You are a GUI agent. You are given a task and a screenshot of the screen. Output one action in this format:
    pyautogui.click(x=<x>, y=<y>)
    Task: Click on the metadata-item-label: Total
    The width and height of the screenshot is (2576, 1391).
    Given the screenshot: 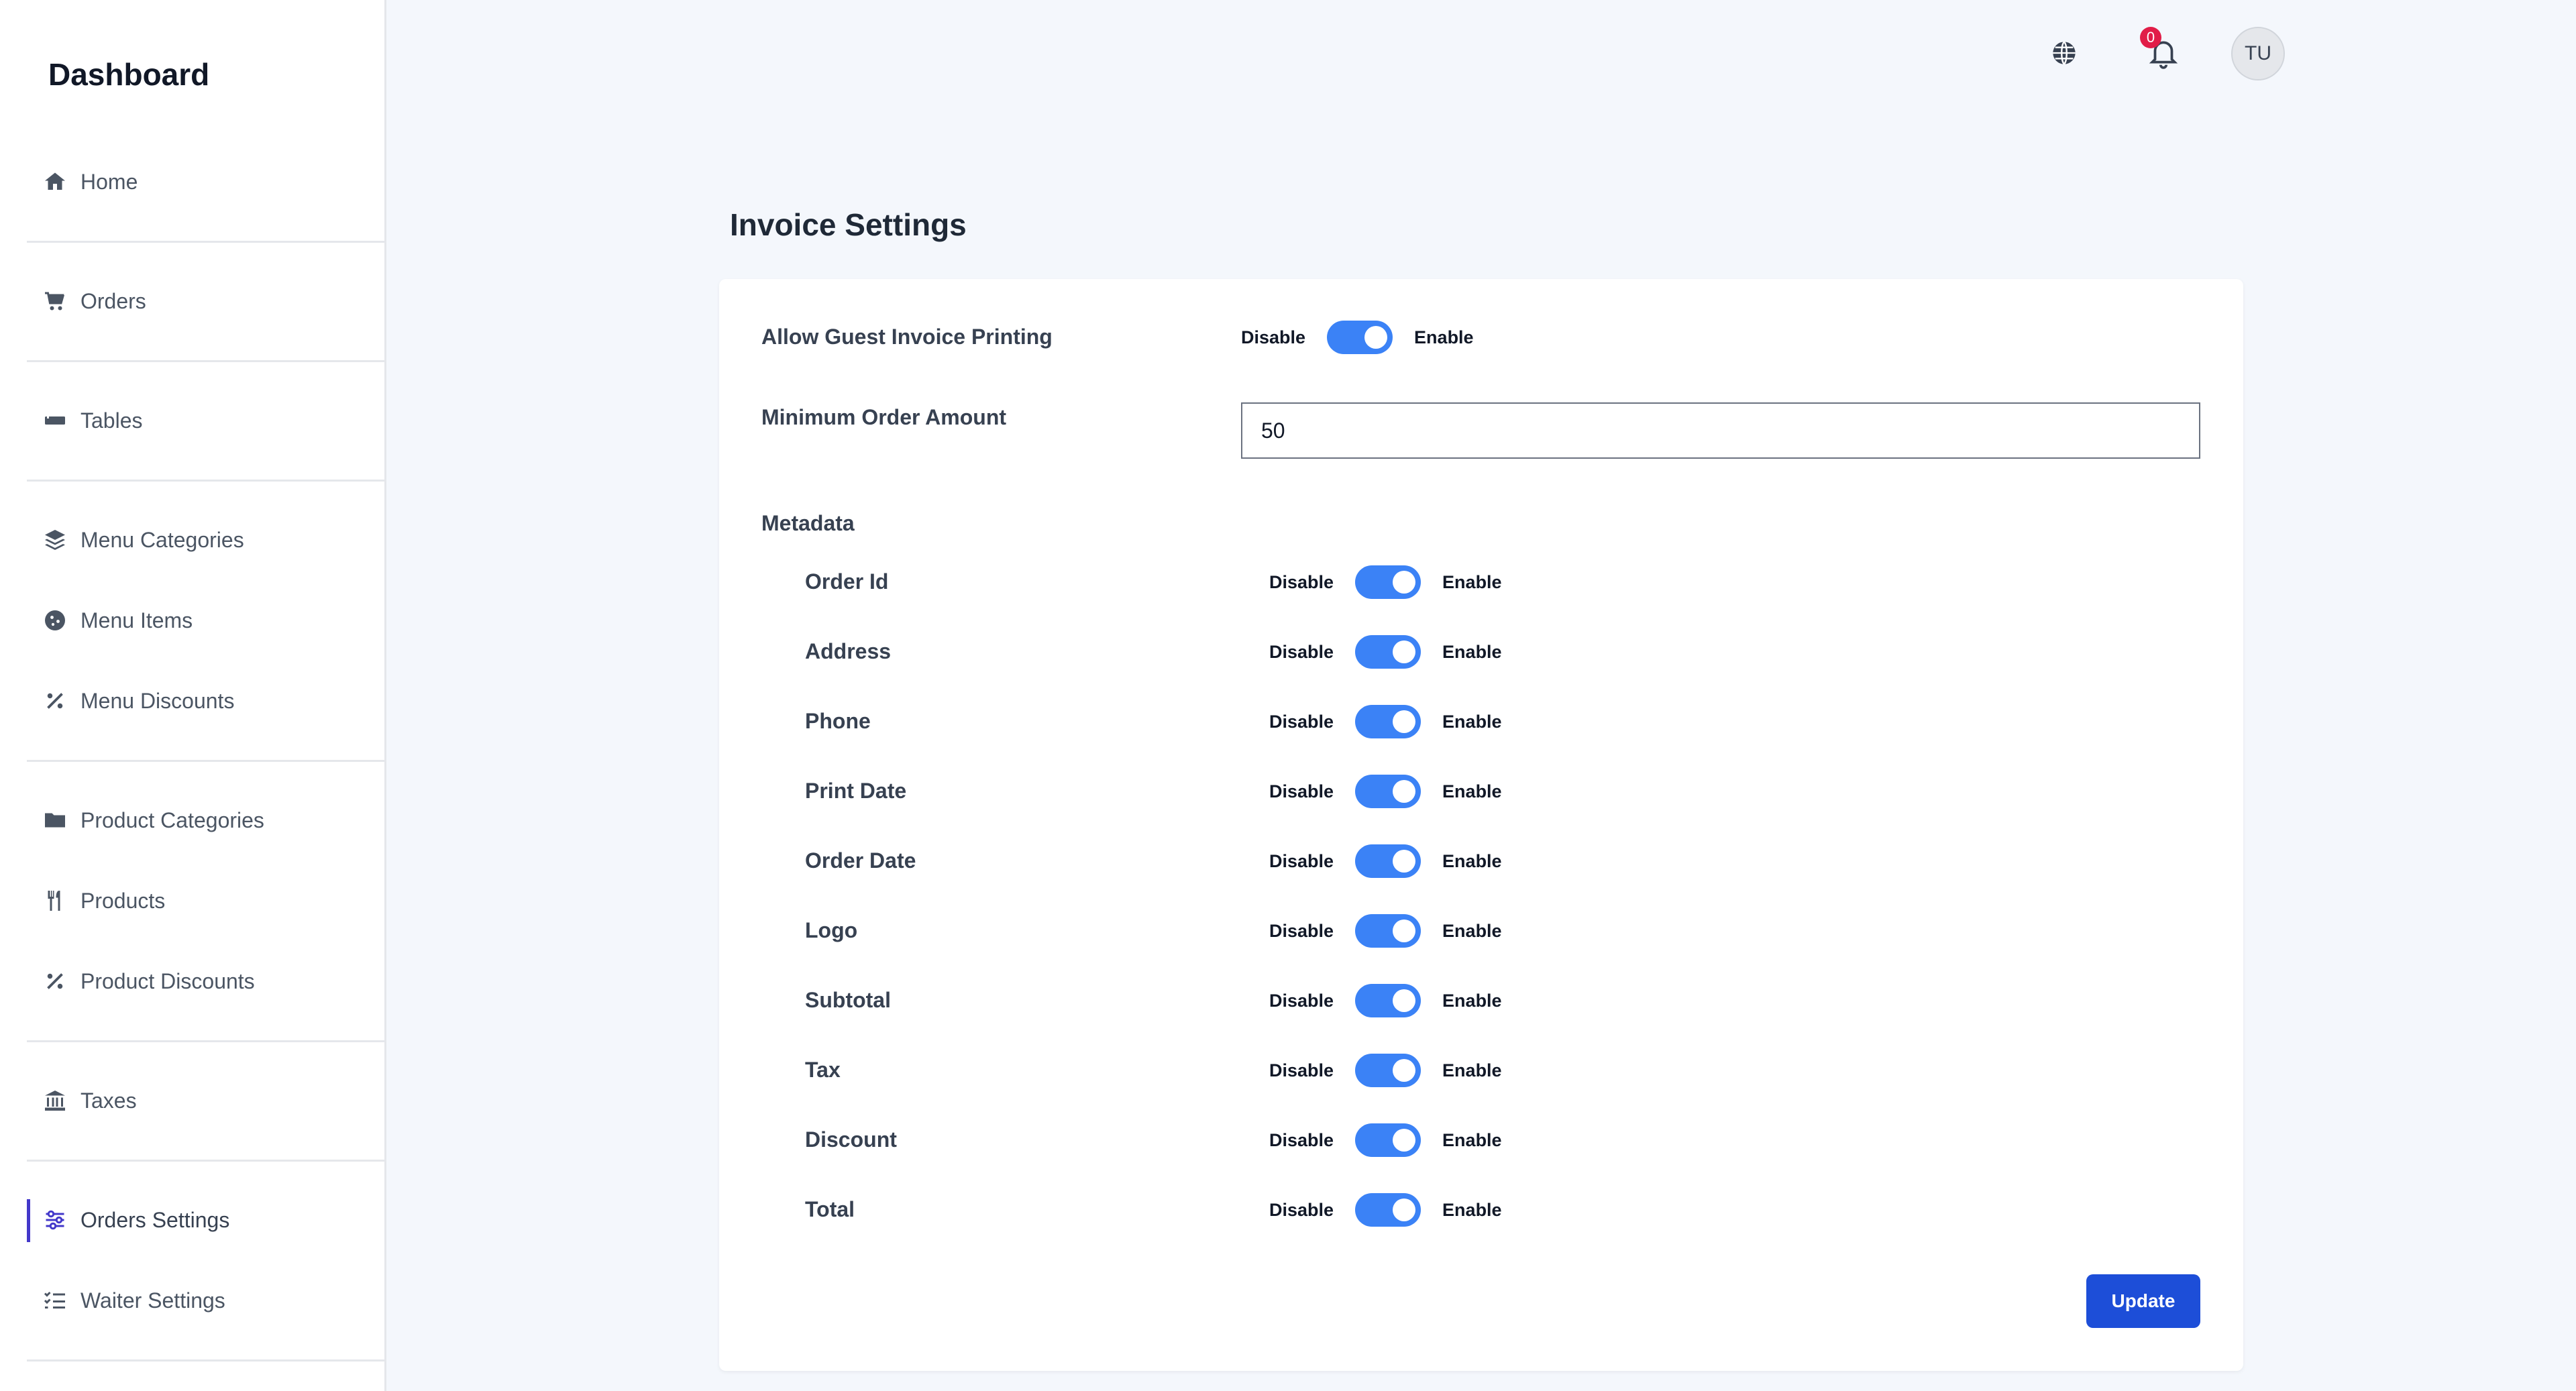 What is the action you would take?
    pyautogui.click(x=830, y=1209)
    